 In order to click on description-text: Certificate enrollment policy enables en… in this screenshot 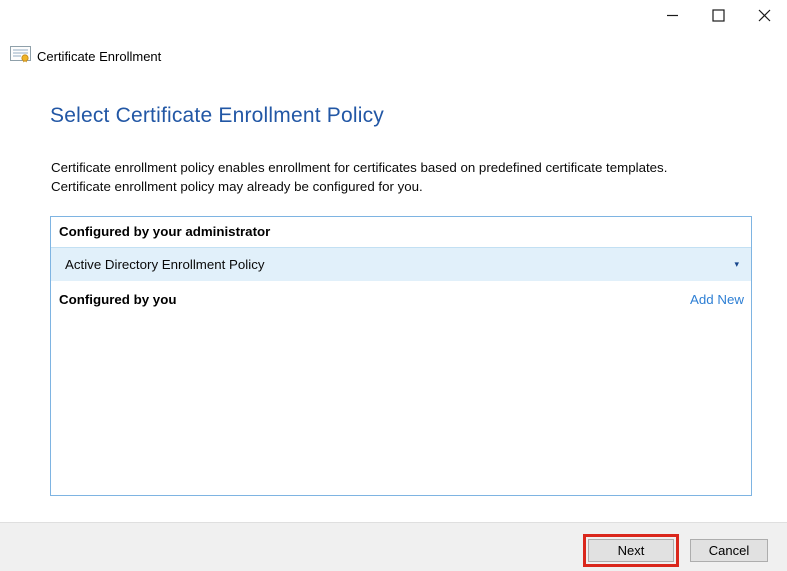, I will do `click(359, 177)`.